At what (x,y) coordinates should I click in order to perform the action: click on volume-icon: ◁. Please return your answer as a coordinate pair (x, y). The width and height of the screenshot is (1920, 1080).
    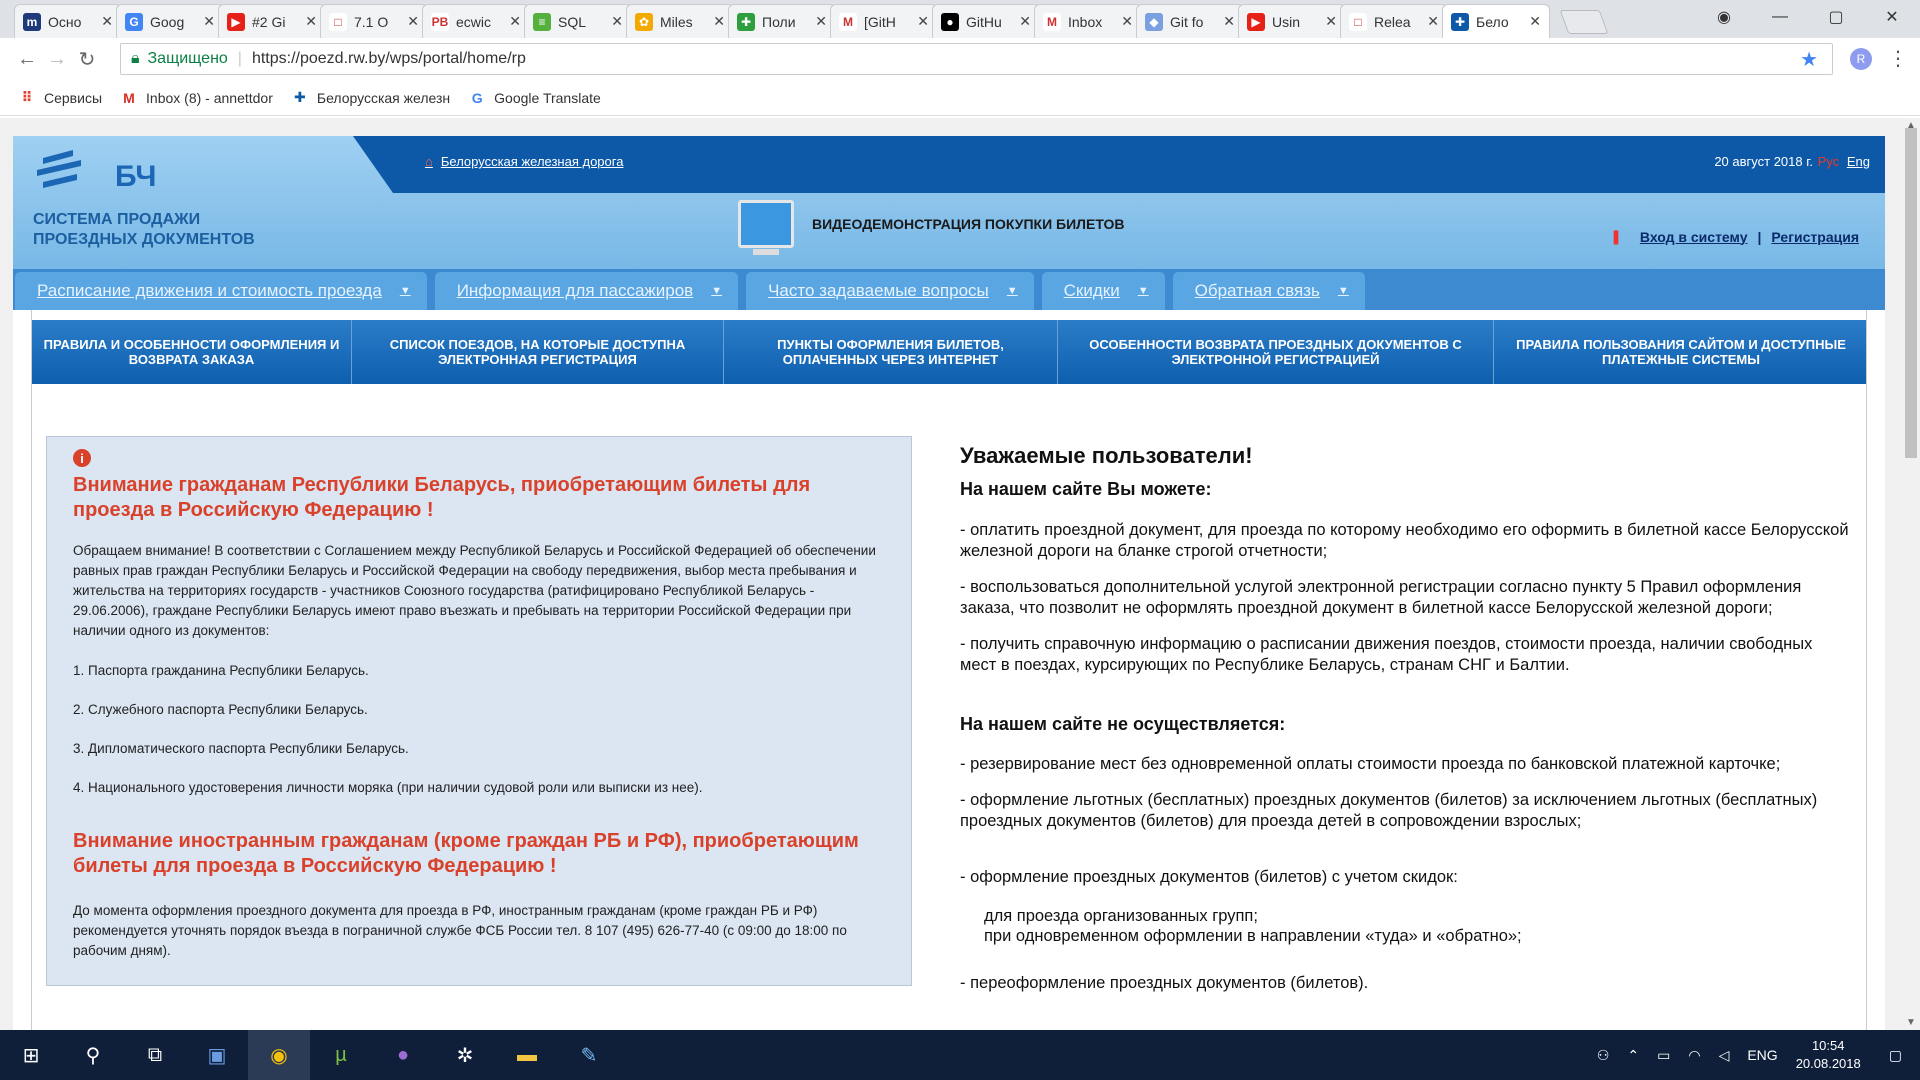
    Looking at the image, I should click on (1724, 1055).